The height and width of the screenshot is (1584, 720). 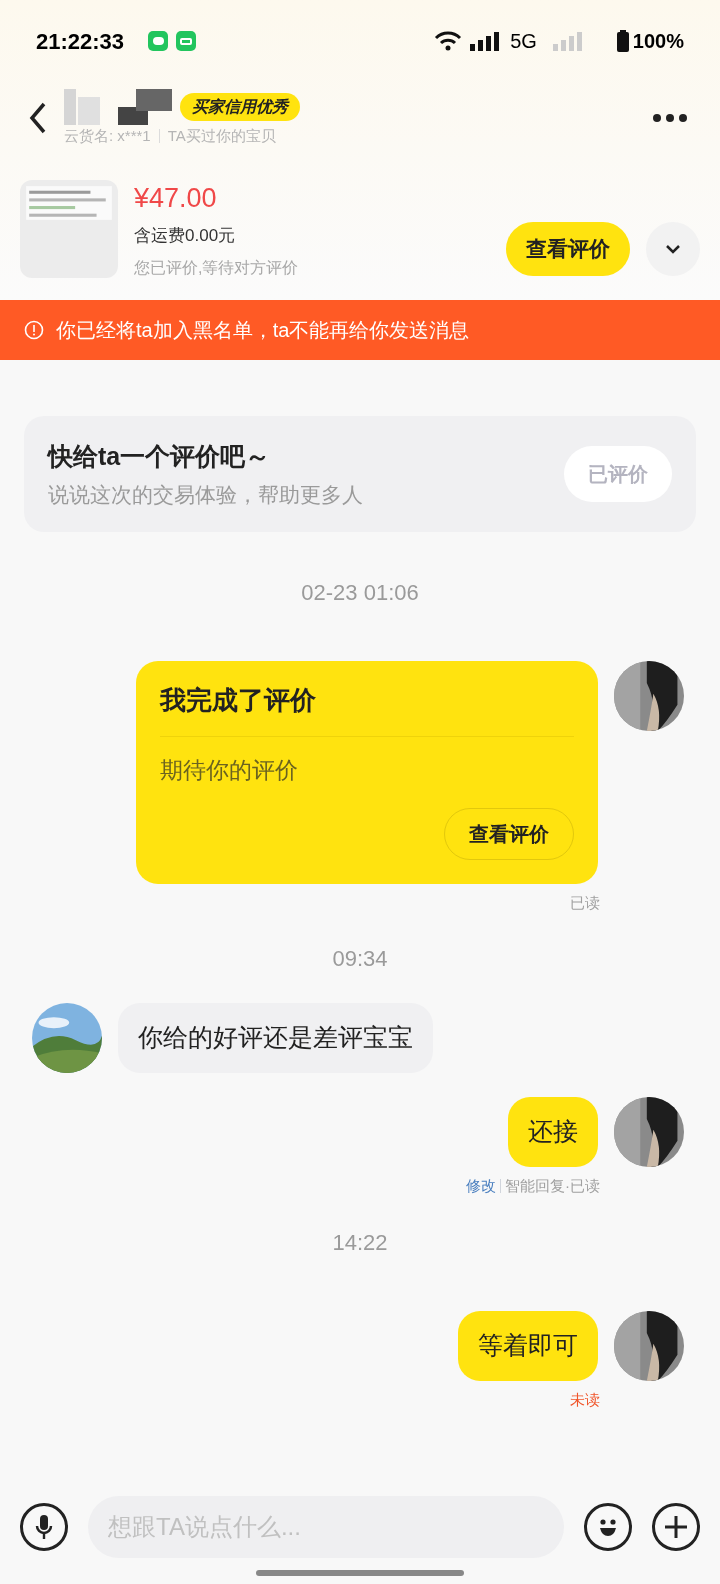 I want to click on add-button, so click(x=676, y=1527).